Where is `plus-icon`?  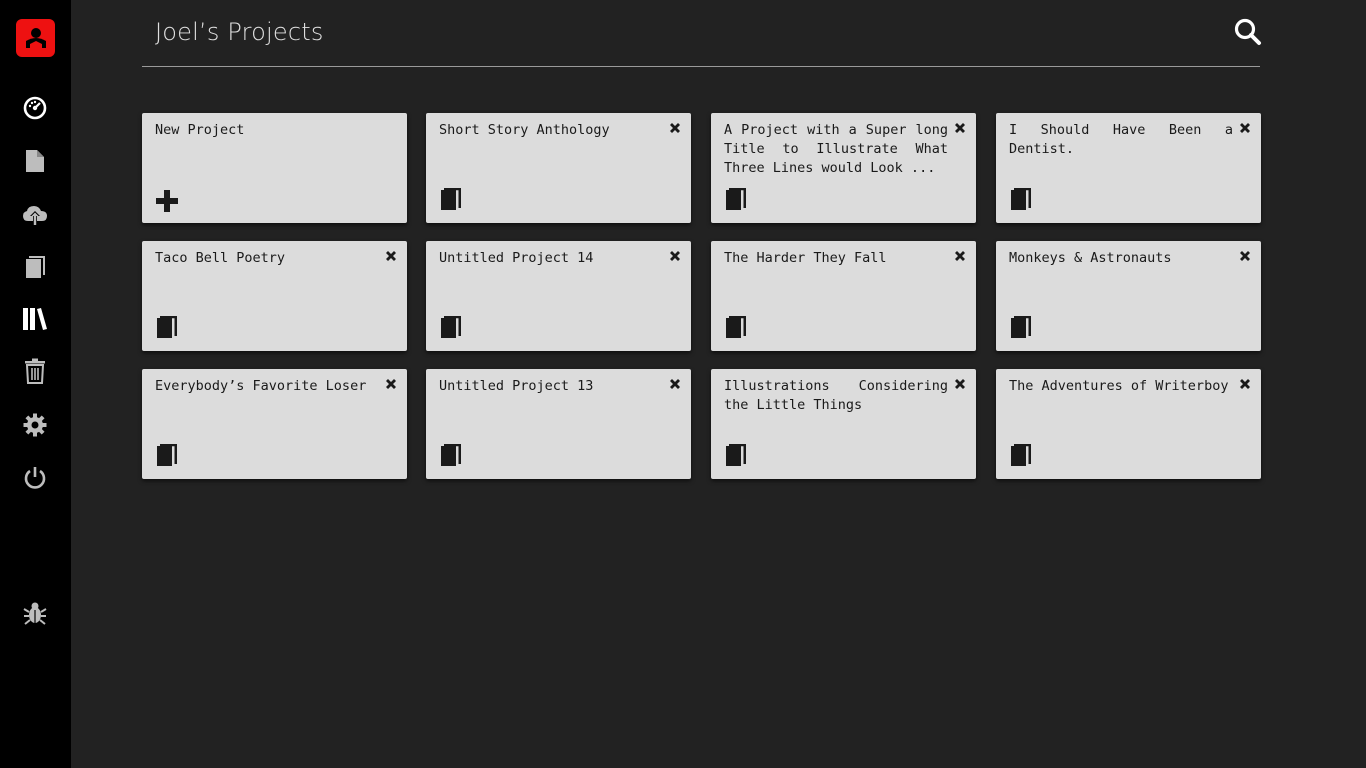 plus-icon is located at coordinates (167, 201).